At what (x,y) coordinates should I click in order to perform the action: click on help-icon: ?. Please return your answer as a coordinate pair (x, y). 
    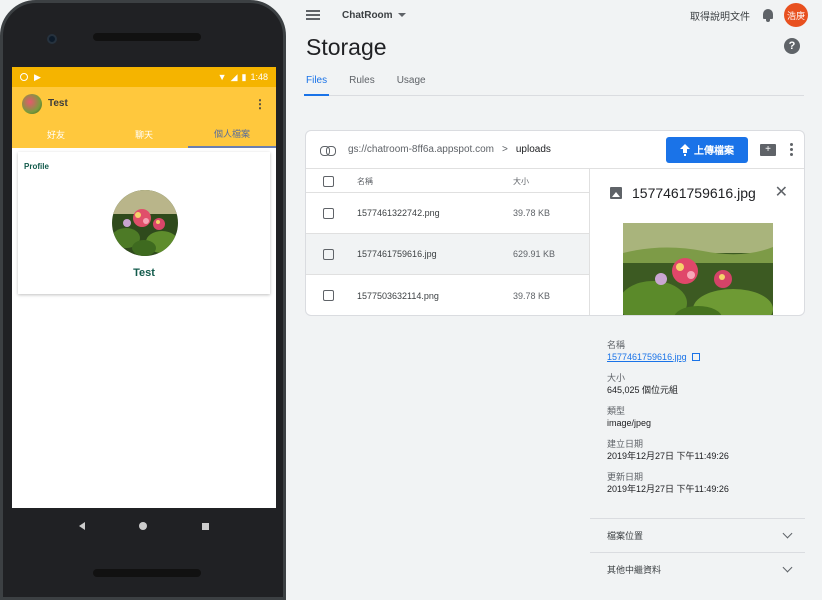
    Looking at the image, I should click on (792, 46).